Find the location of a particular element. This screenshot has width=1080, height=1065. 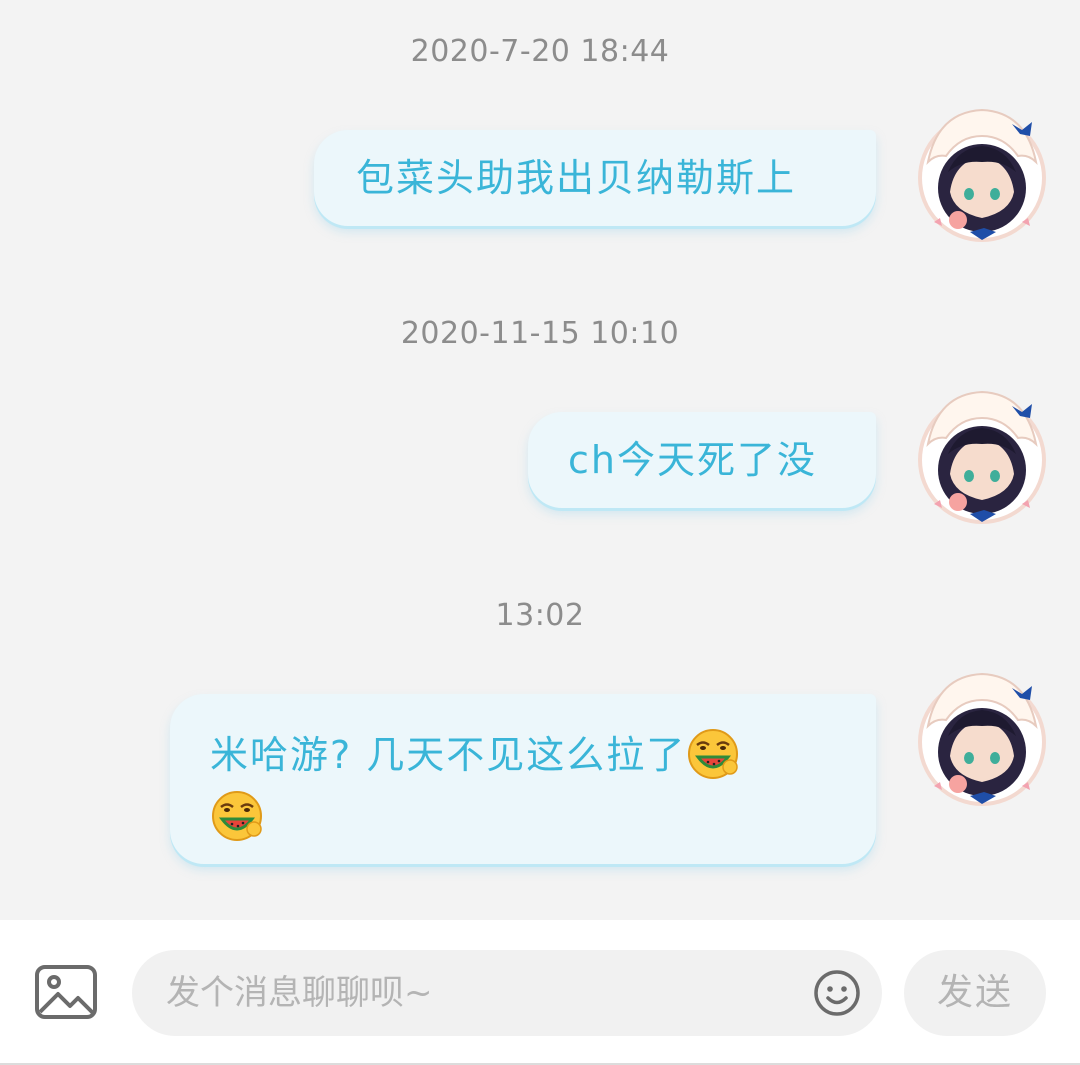

message-bubble: ch今天死了没 is located at coordinates (702, 460).